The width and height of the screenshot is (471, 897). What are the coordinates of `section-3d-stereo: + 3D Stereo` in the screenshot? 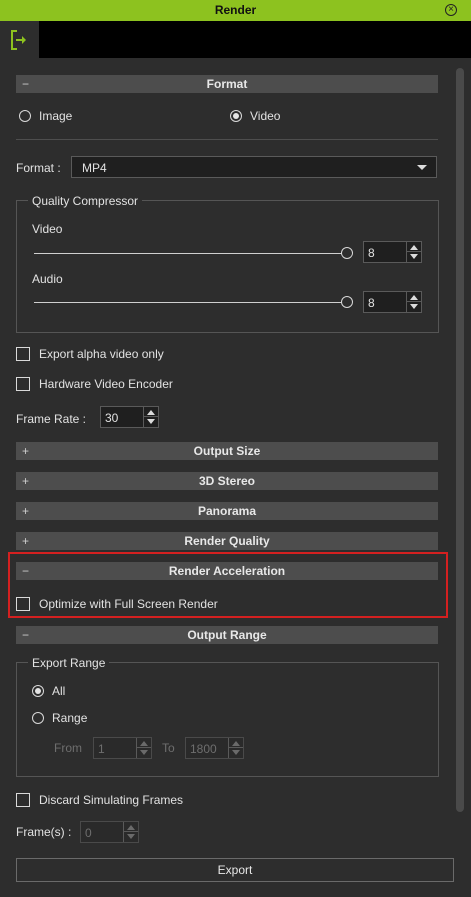 It's located at (227, 481).